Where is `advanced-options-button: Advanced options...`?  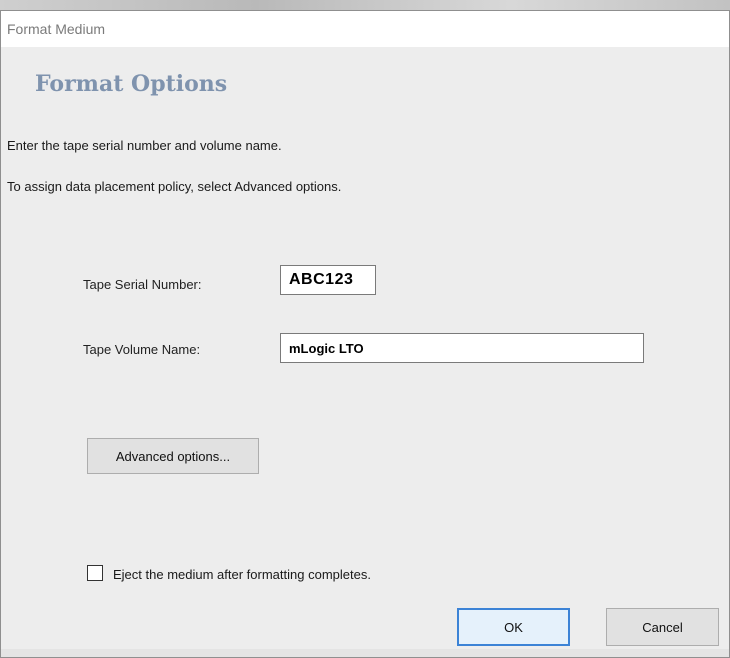 advanced-options-button: Advanced options... is located at coordinates (173, 456).